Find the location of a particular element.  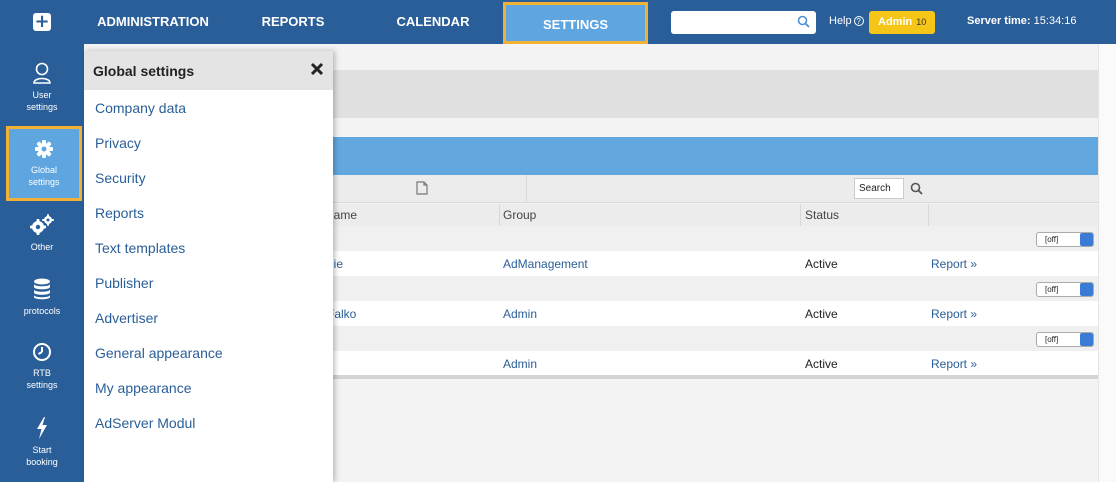

sidebar-item-protocols: protocols is located at coordinates (42, 297).